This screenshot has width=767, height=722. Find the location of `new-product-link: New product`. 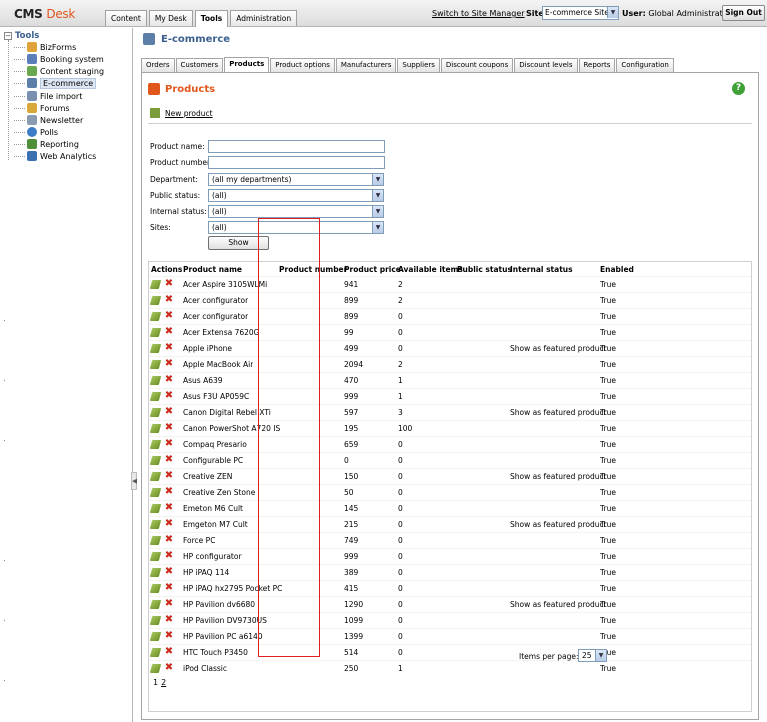

new-product-link: New product is located at coordinates (181, 113).